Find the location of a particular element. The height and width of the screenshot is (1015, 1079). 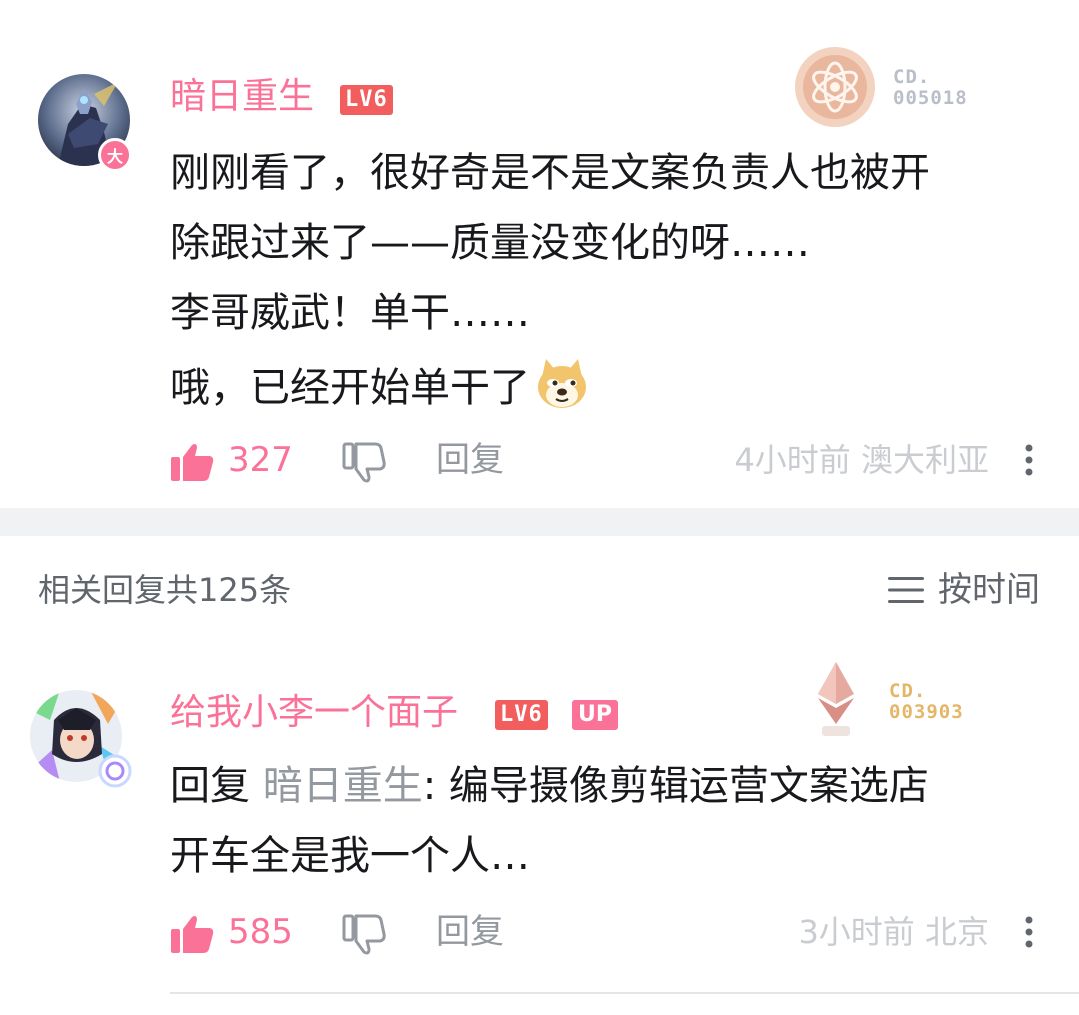

fan-medal-code: CD. 003903 is located at coordinates (926, 701).